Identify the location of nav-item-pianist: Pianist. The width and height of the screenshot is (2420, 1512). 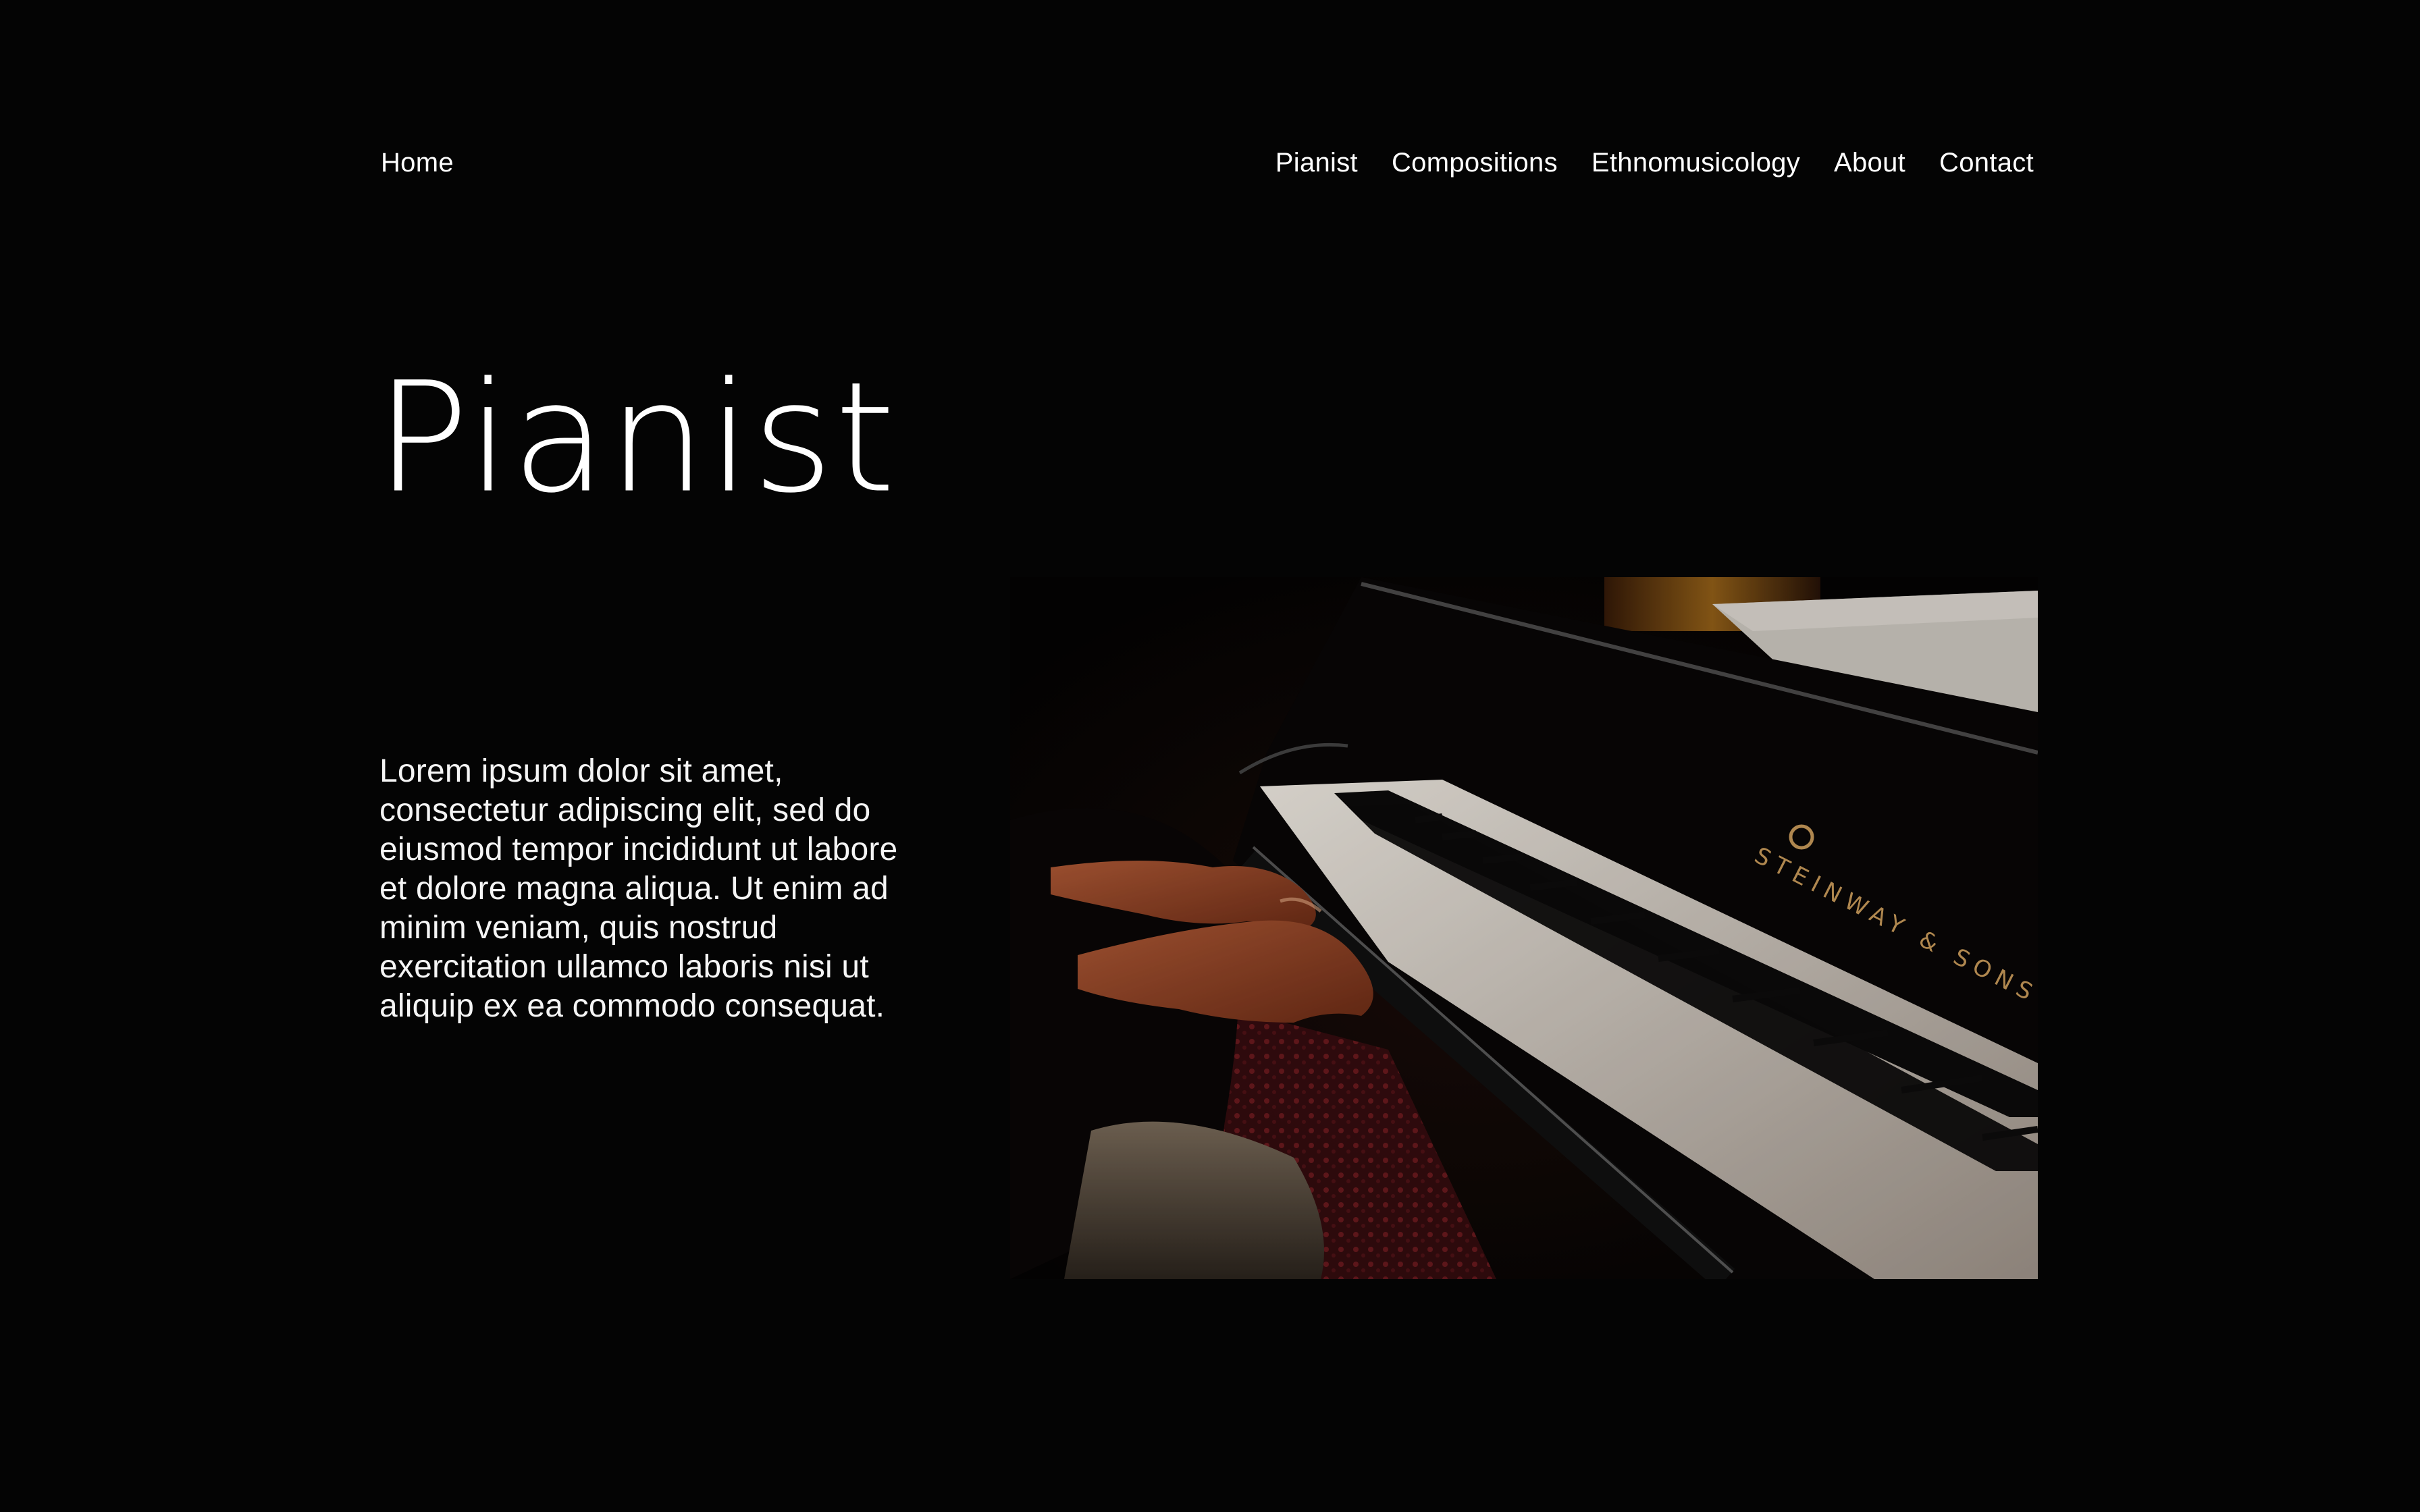
(1316, 162).